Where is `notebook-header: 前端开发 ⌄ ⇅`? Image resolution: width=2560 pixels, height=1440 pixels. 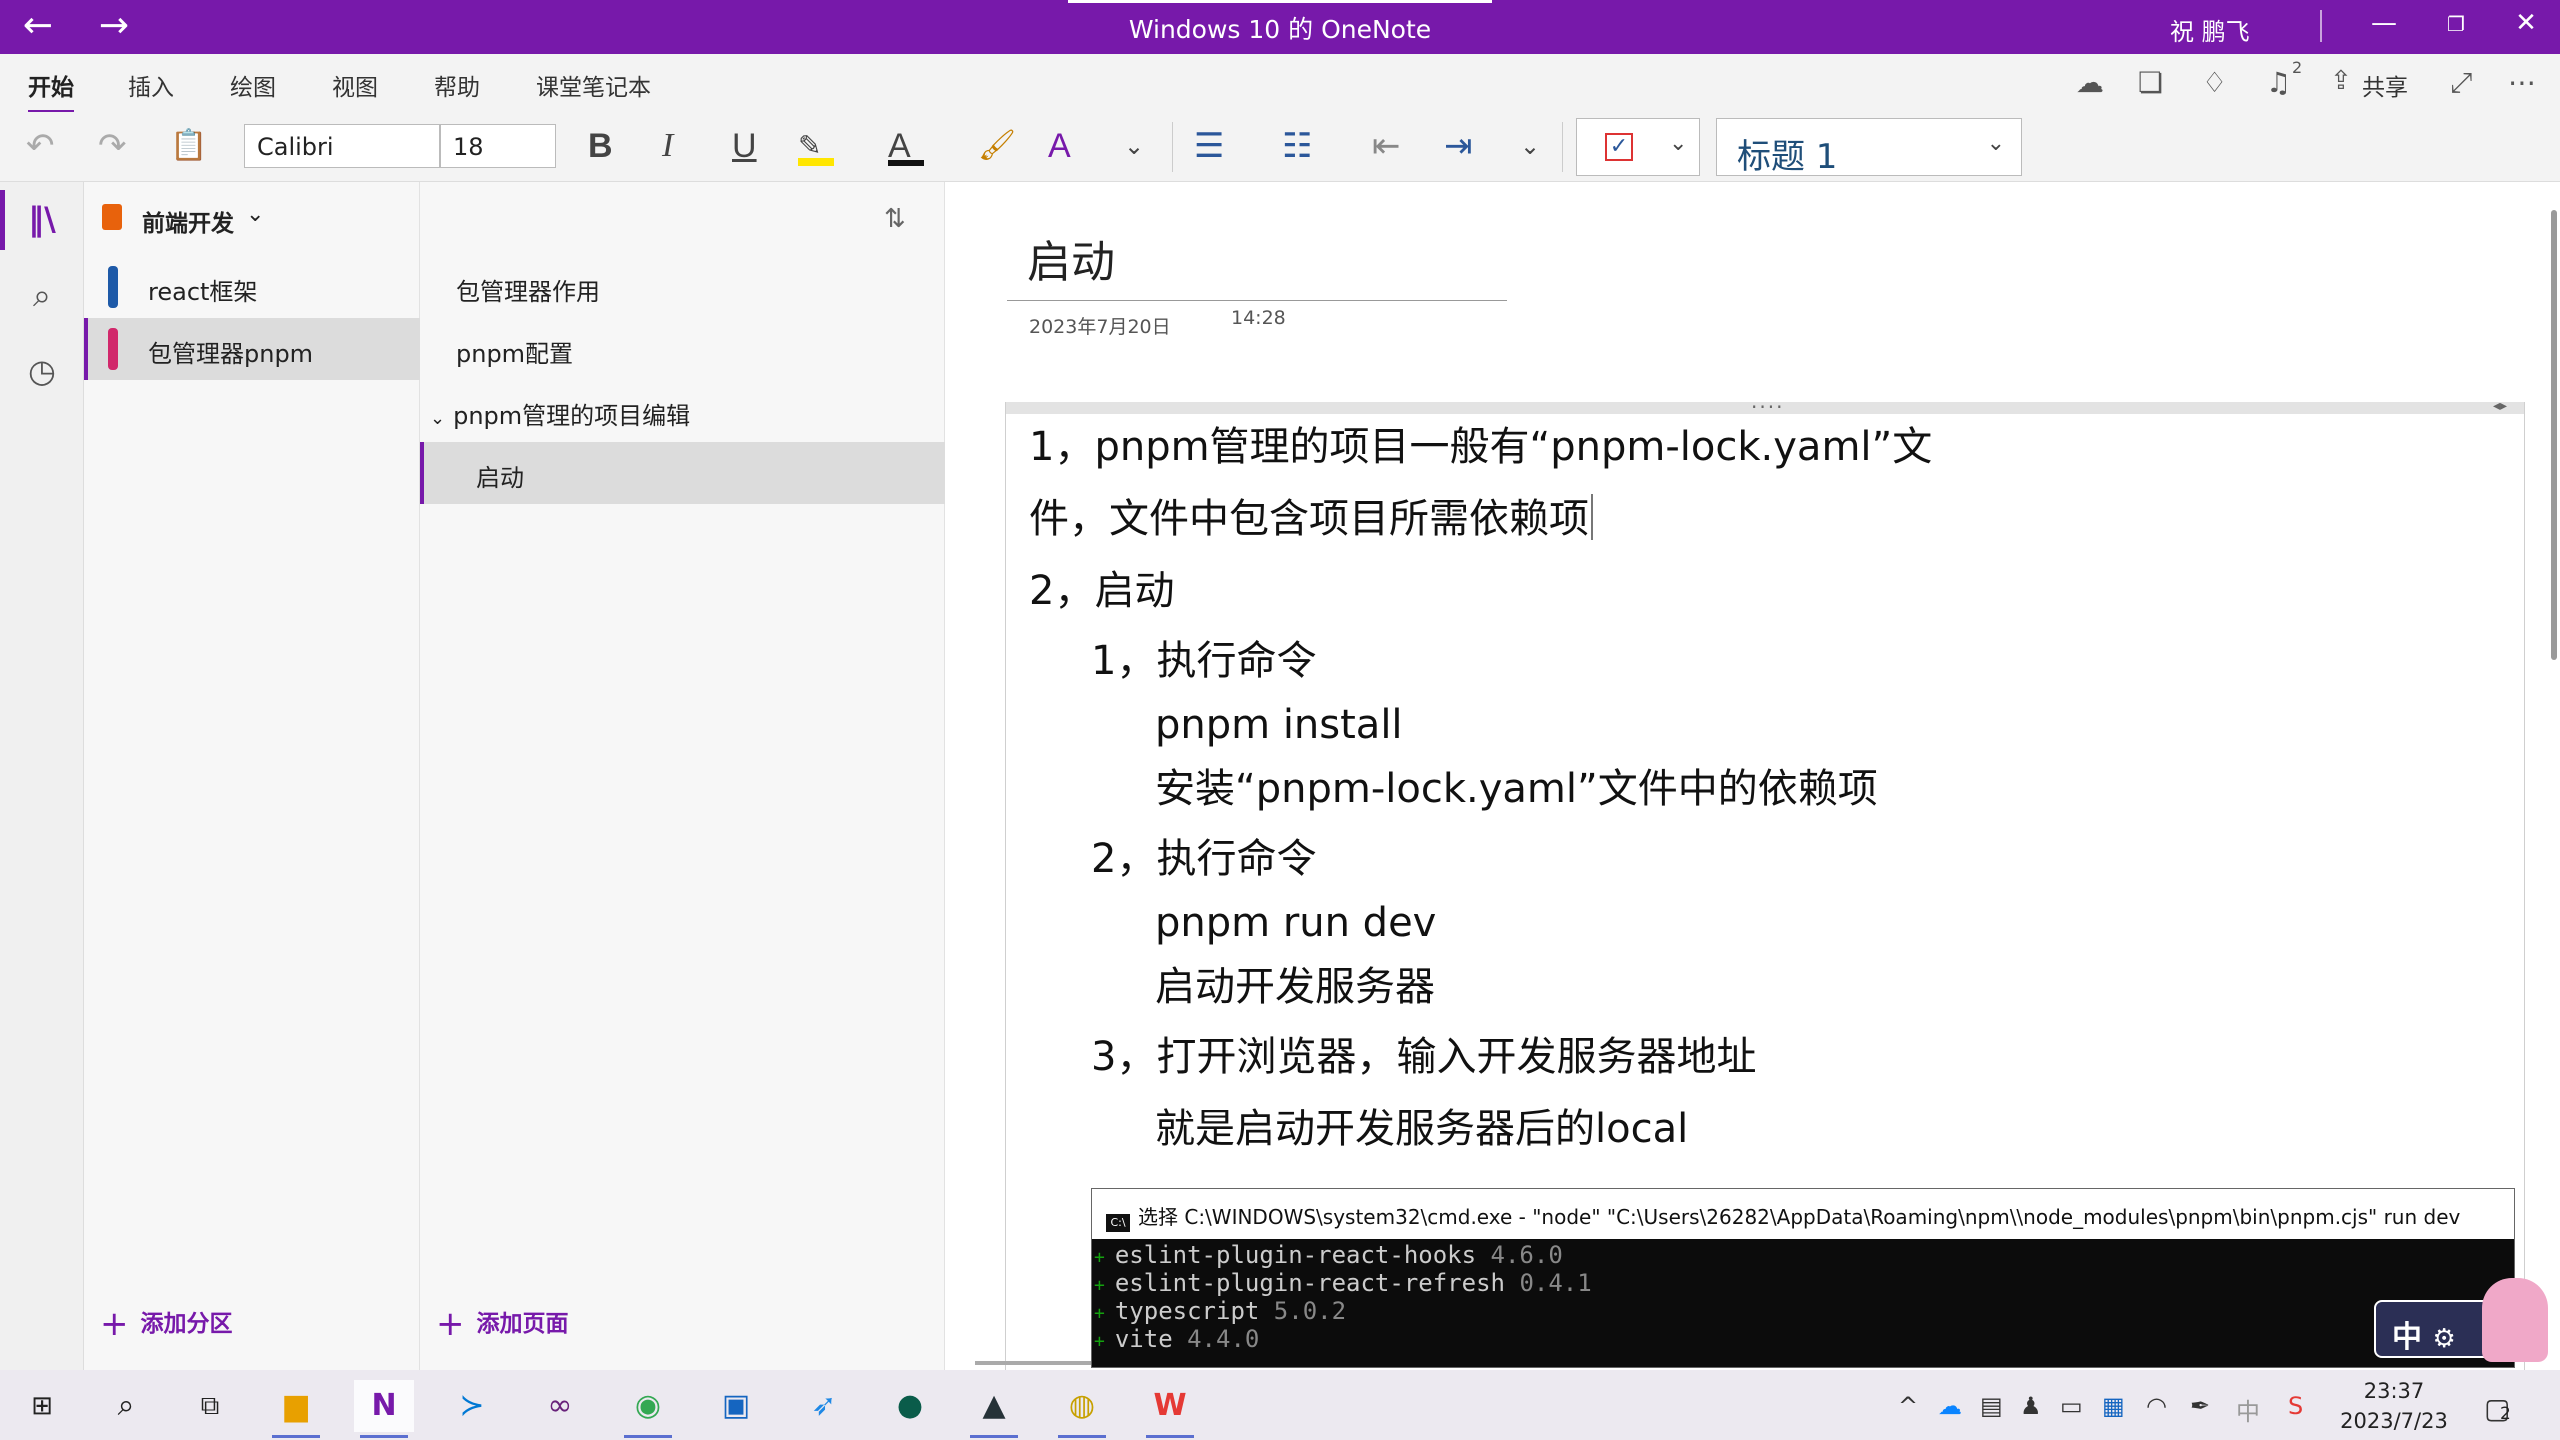 notebook-header: 前端开发 ⌄ ⇅ is located at coordinates (514, 219).